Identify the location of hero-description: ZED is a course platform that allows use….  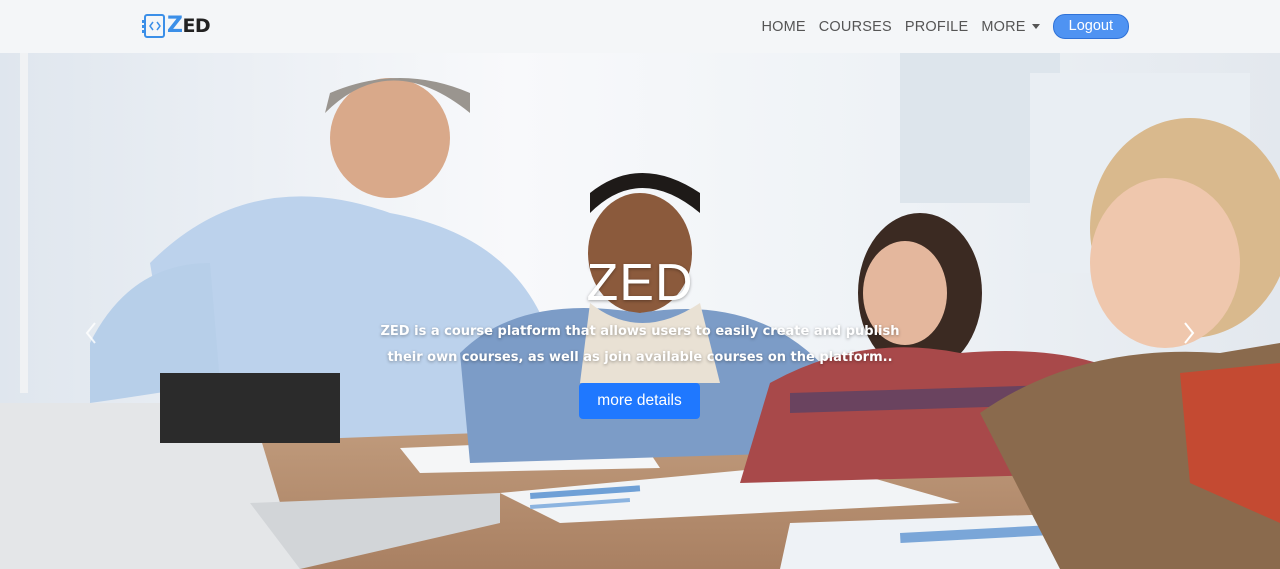
(640, 344).